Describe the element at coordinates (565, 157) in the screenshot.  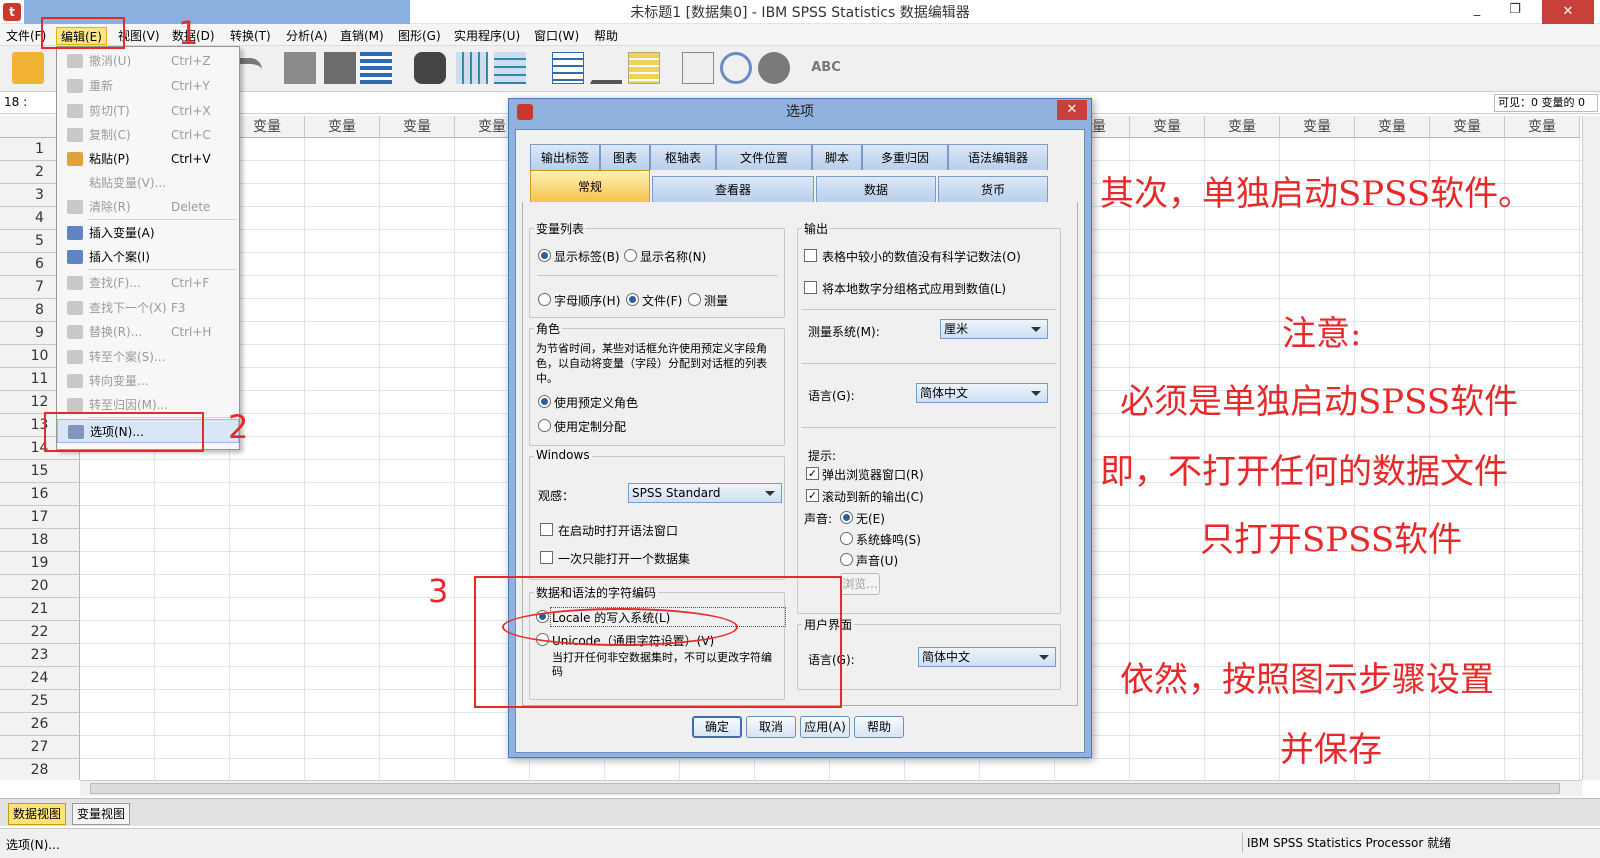
I see `tab-output-labels: 输出标签` at that location.